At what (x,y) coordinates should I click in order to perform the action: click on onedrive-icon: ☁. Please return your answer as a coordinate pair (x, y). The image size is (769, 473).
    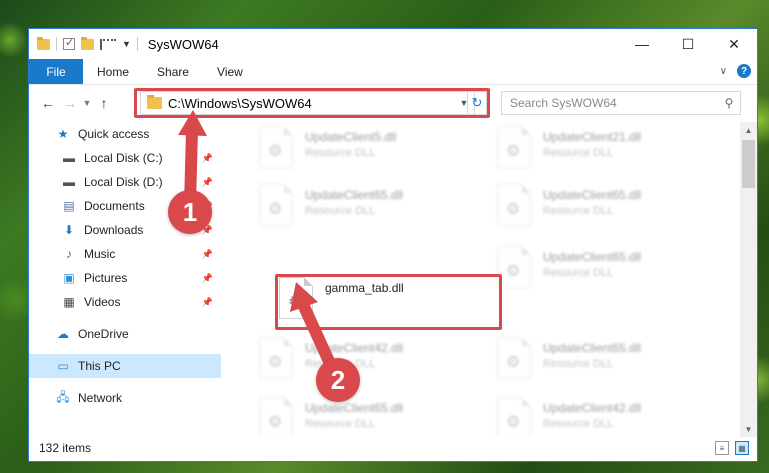
    Looking at the image, I should click on (63, 334).